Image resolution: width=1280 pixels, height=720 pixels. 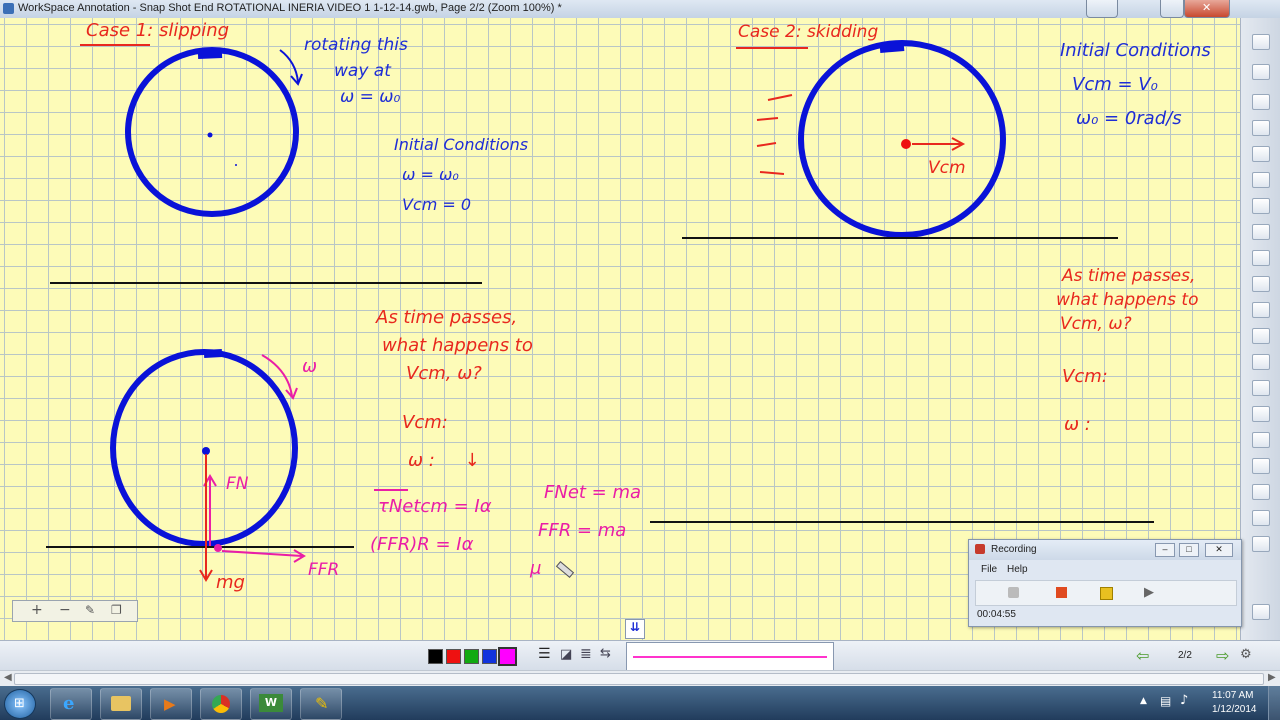 I want to click on media-player-icon: ▶, so click(x=170, y=704).